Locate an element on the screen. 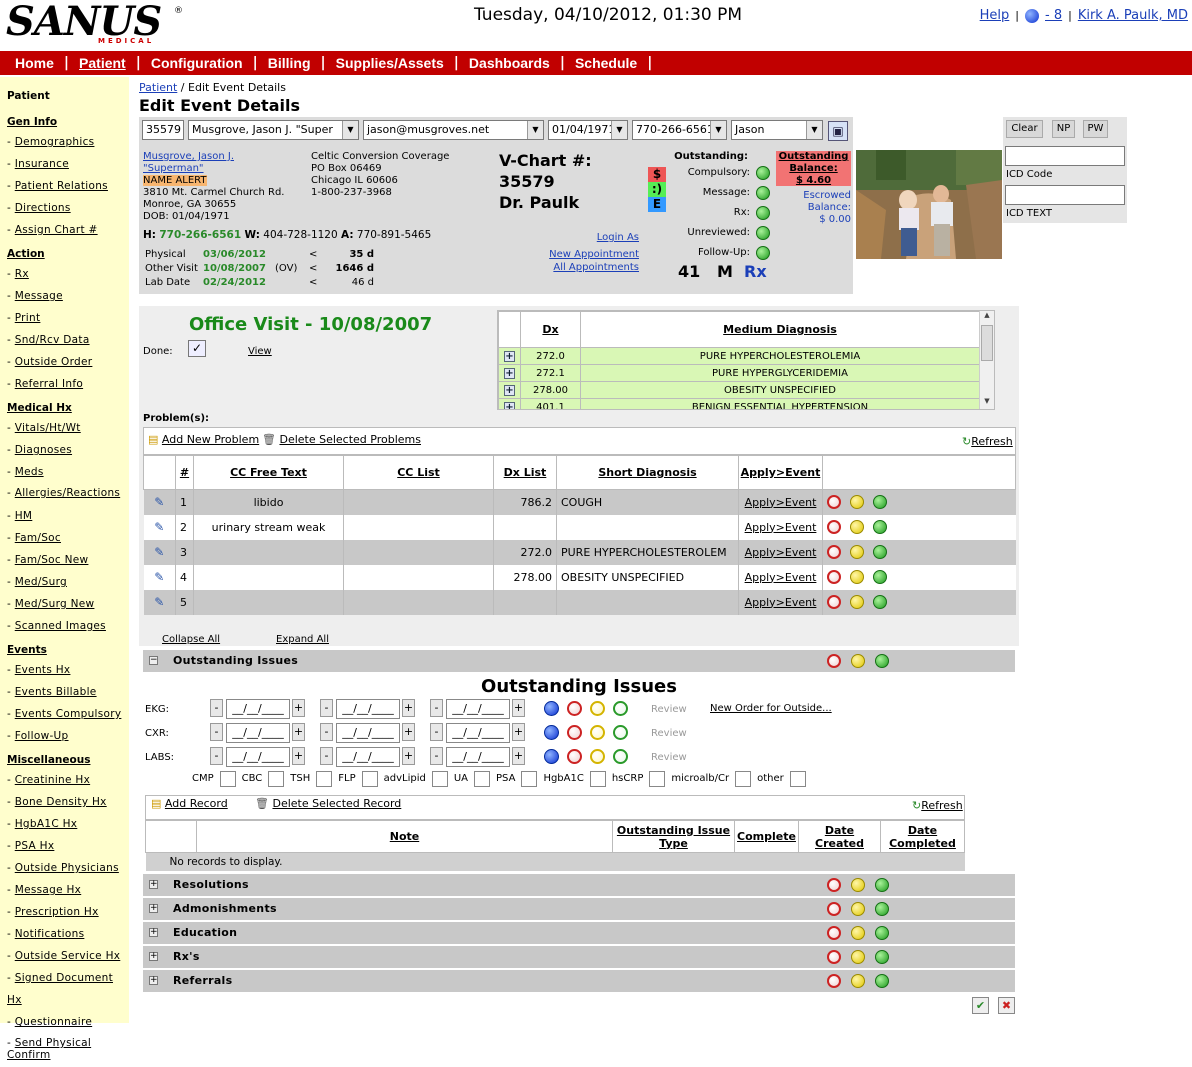 This screenshot has height=1067, width=1192. help-link: Help is located at coordinates (995, 15).